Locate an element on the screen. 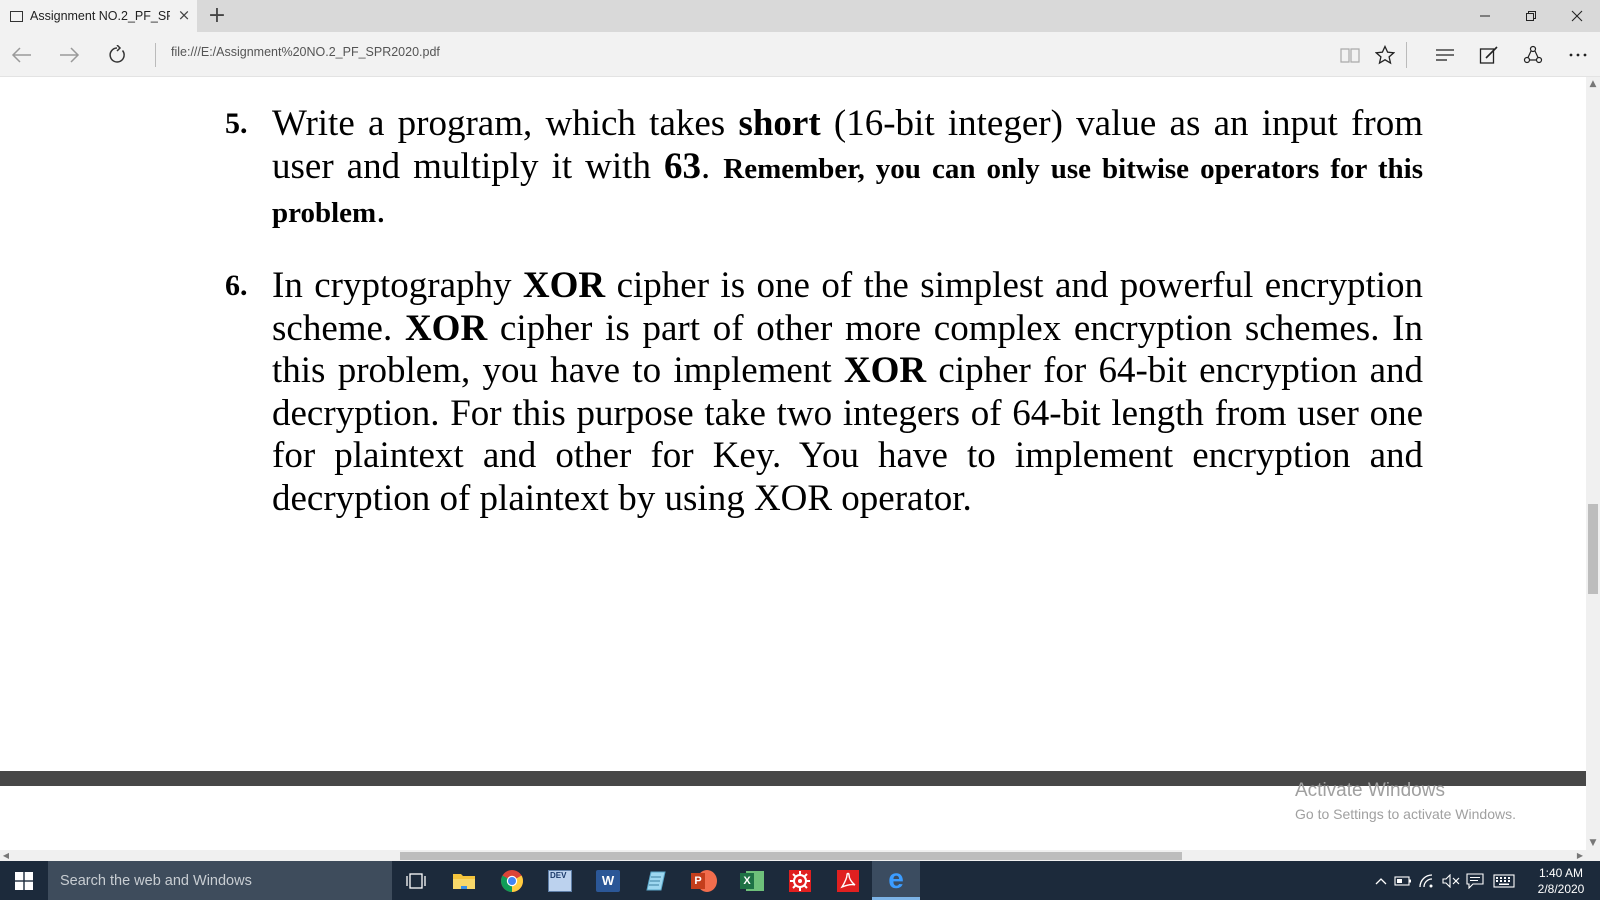  close-window-button is located at coordinates (1577, 16).